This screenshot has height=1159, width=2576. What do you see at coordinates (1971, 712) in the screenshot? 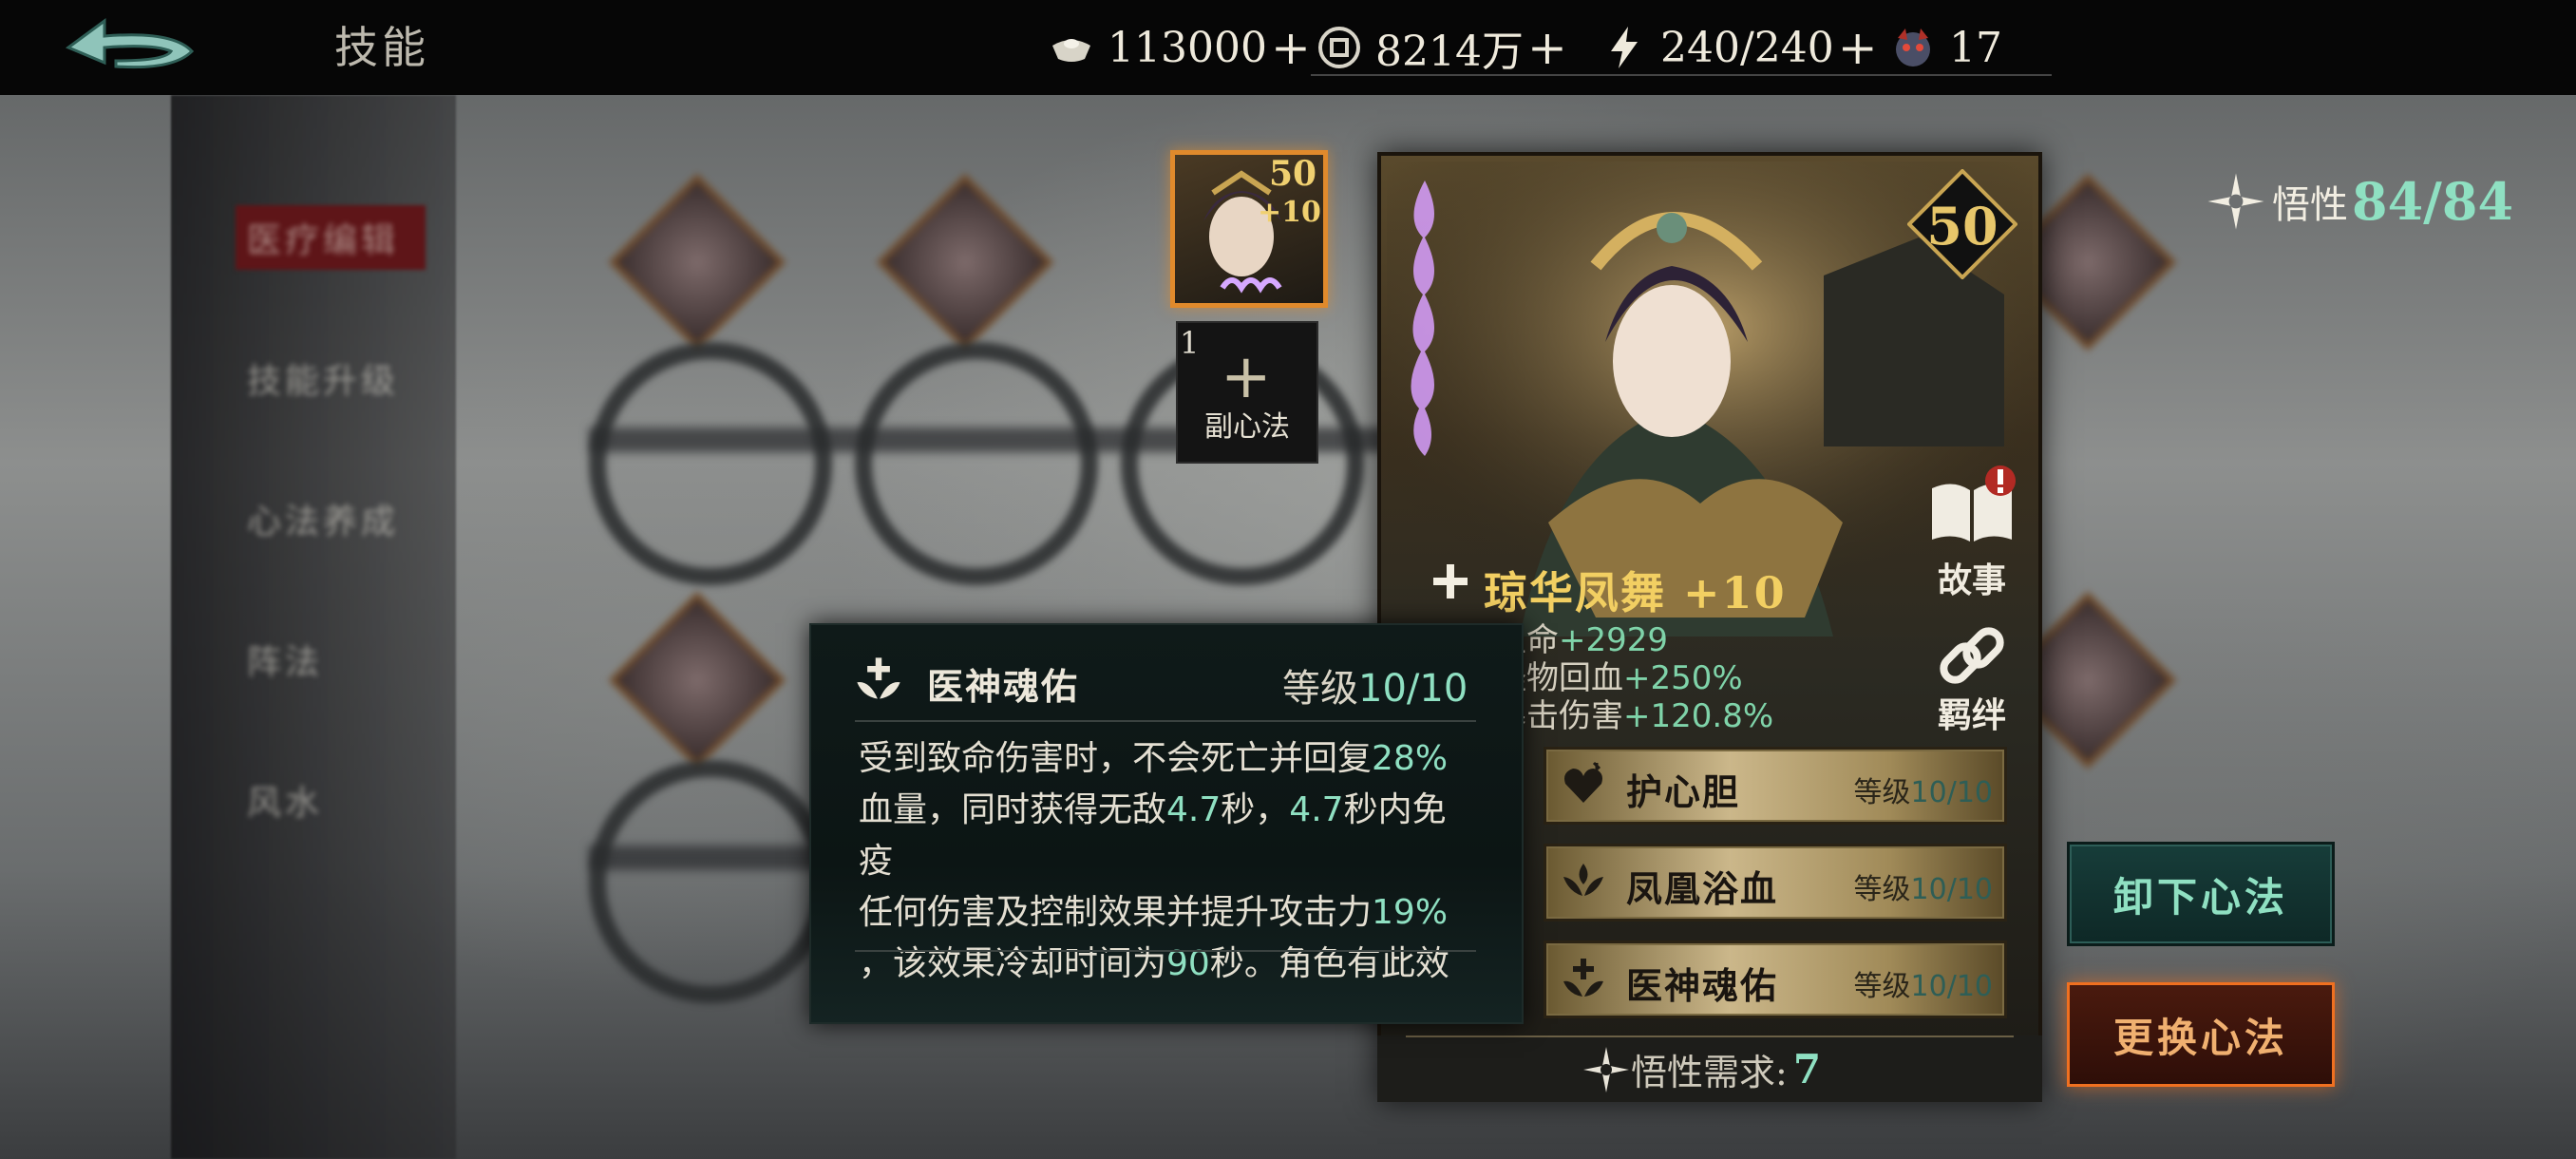
I see `bond-button: 羁绊` at bounding box center [1971, 712].